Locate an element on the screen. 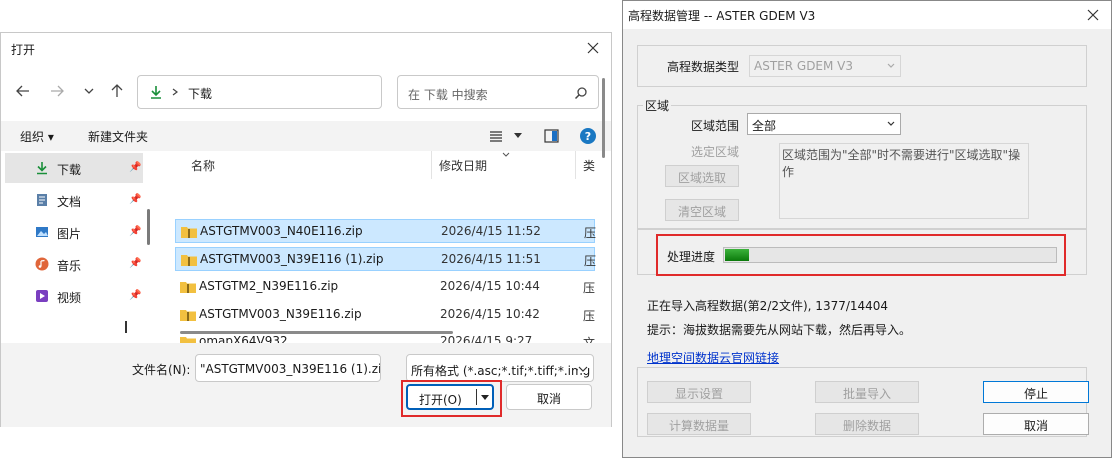 The image size is (1112, 458). calculate-data-button: 计算数据量 is located at coordinates (699, 424).